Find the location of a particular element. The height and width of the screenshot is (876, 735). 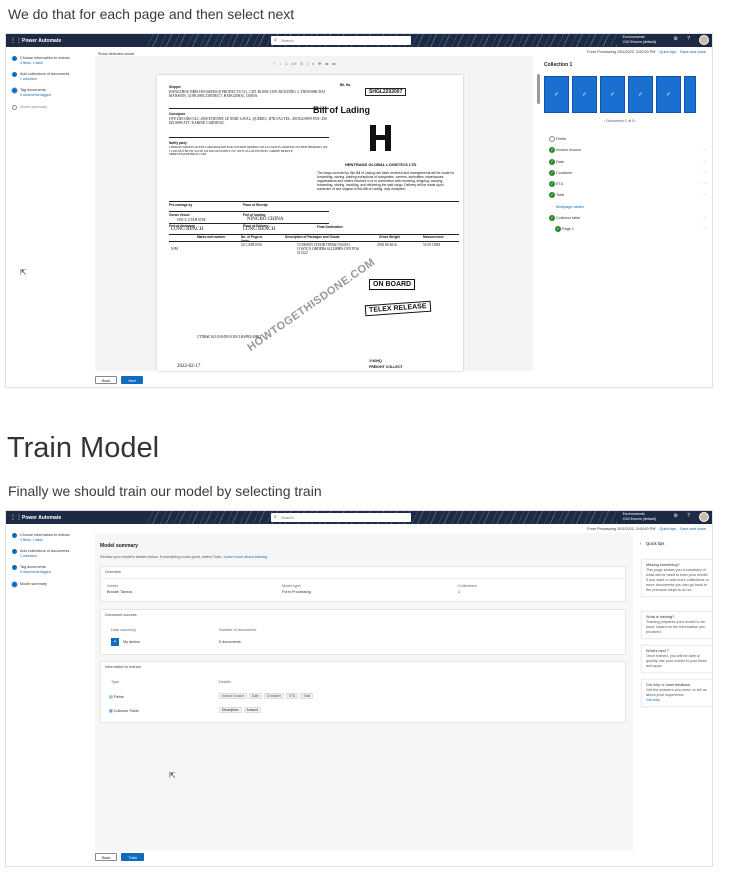

get-help-link: Get help is located at coordinates (677, 700).